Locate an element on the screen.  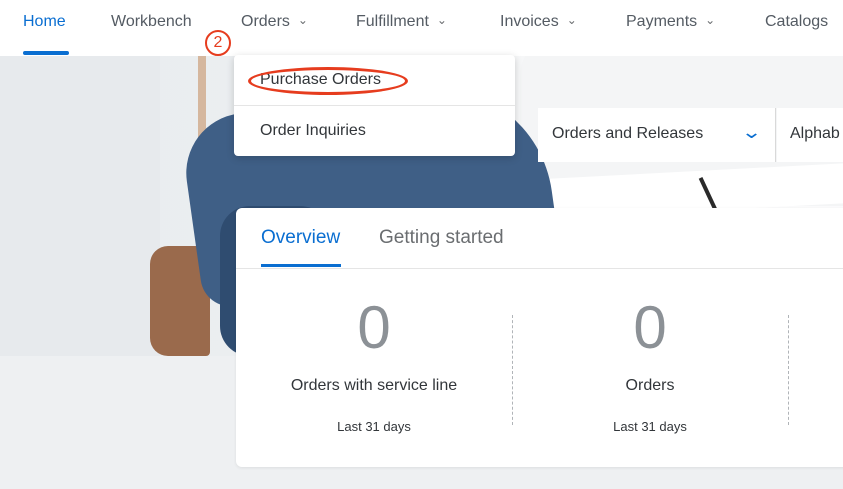
menu-item-order-inquiries: Order Inquiries is located at coordinates (374, 131).